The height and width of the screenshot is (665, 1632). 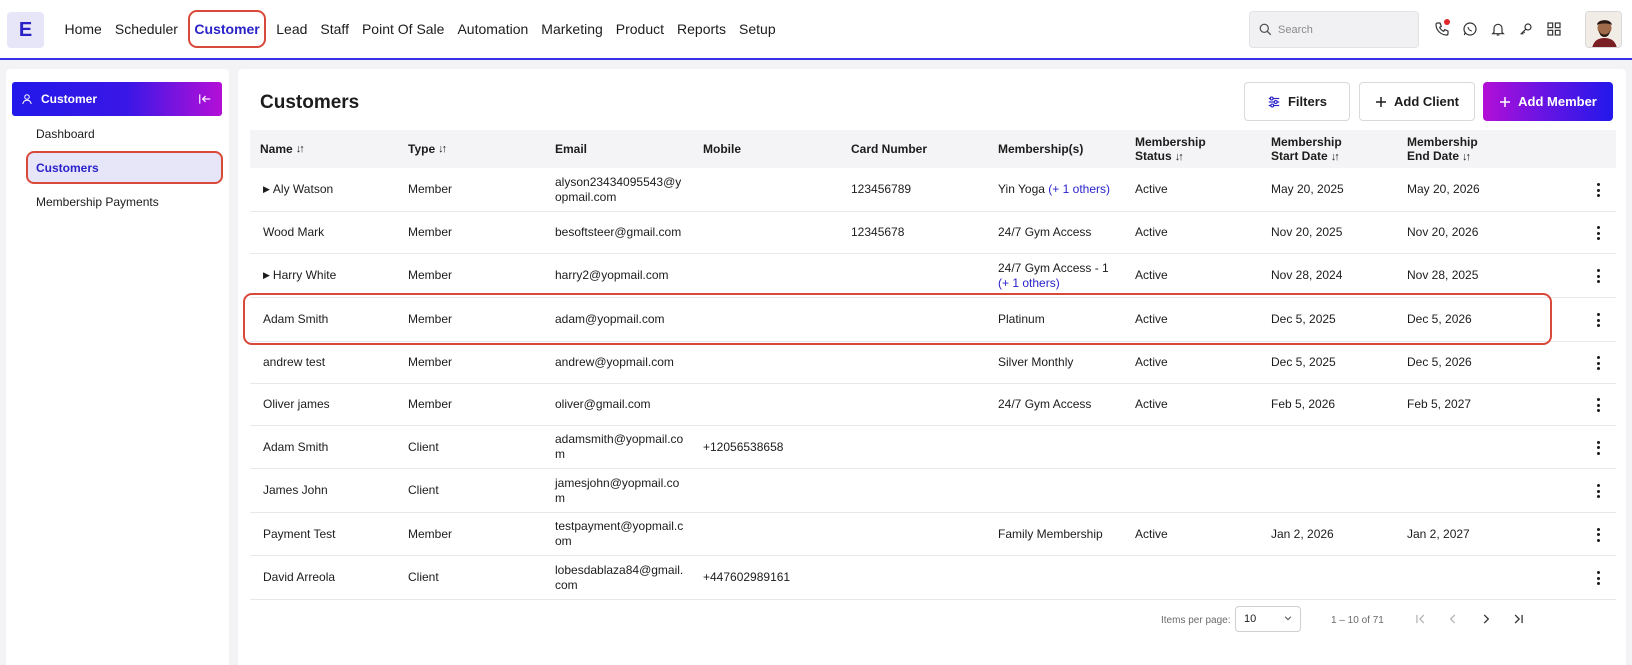 What do you see at coordinates (757, 29) in the screenshot?
I see `nav-item-setup: Setup` at bounding box center [757, 29].